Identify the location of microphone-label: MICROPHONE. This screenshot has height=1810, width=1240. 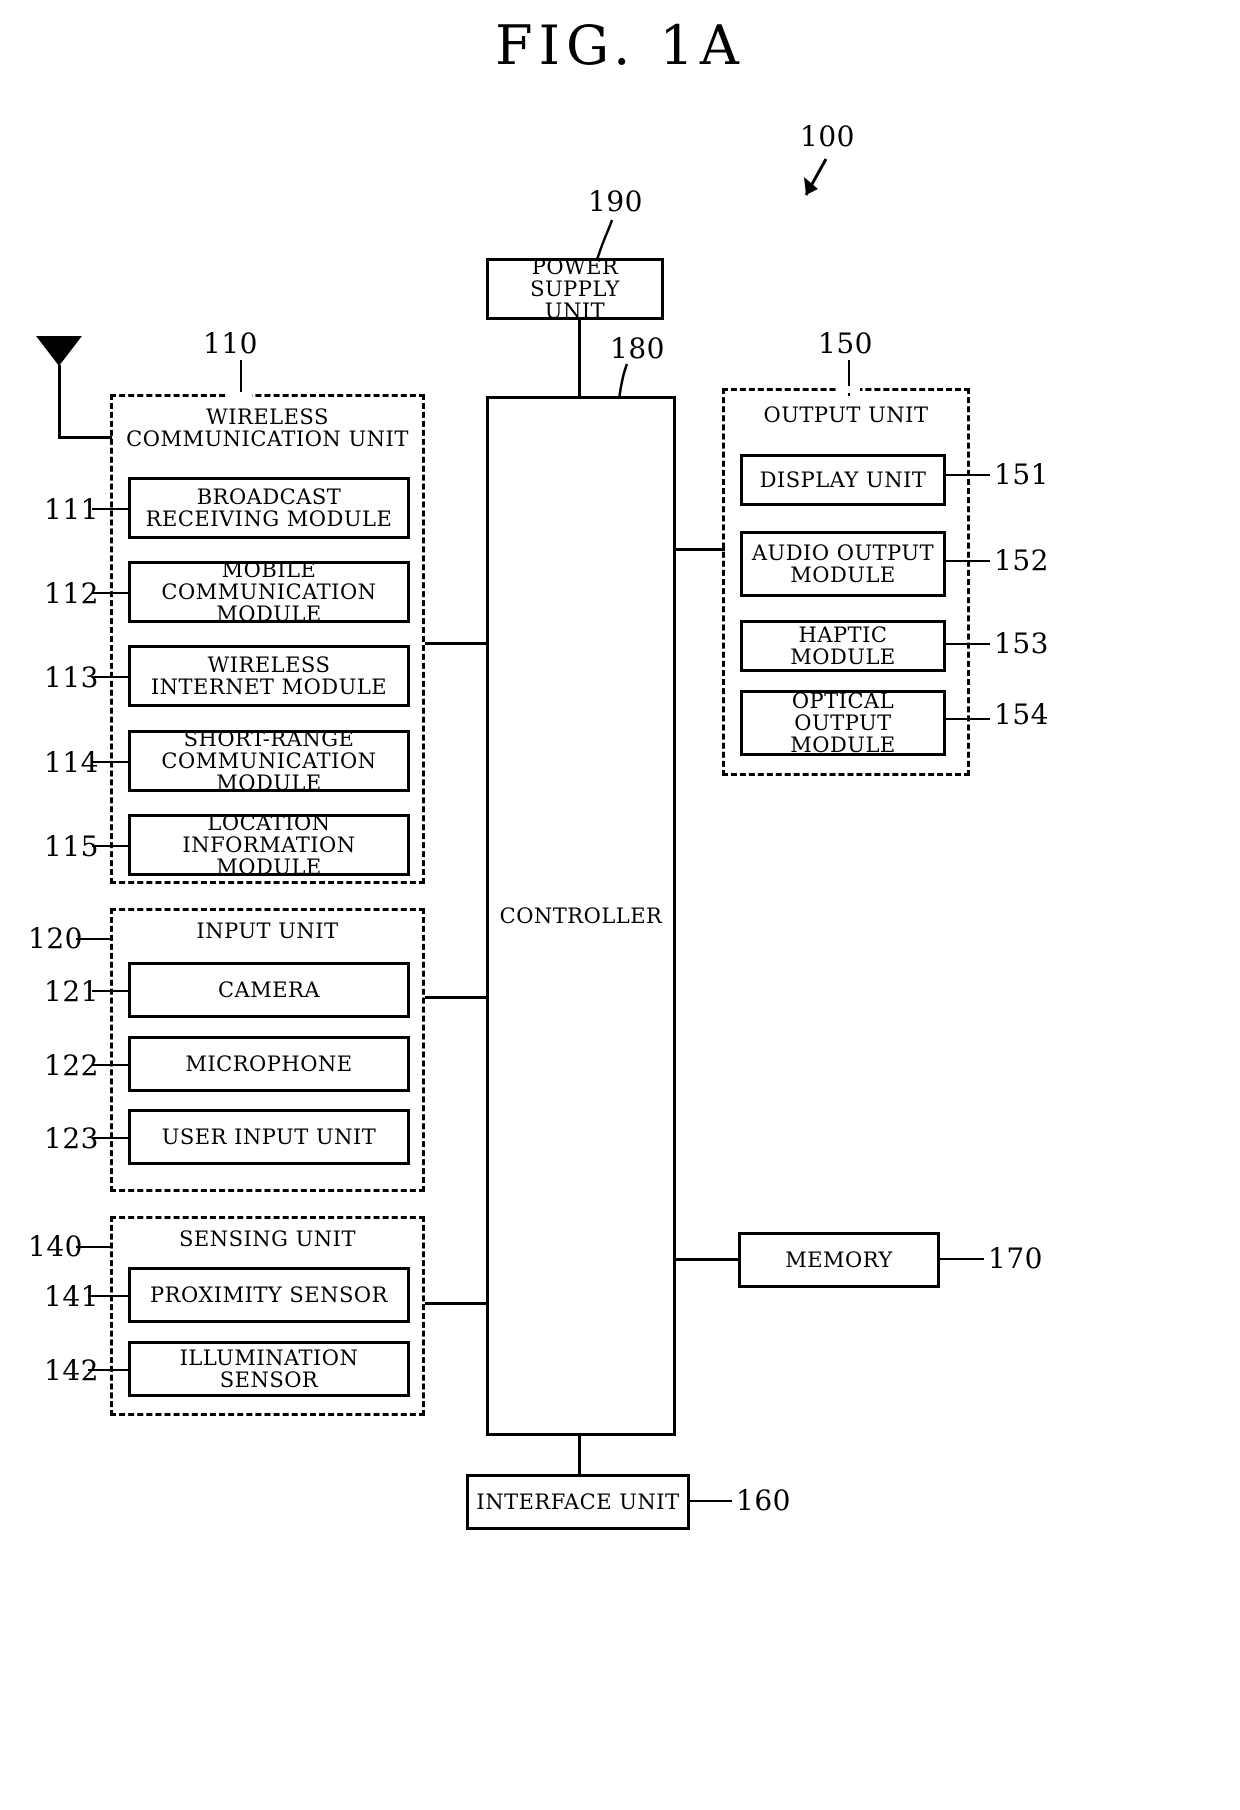
(269, 1063).